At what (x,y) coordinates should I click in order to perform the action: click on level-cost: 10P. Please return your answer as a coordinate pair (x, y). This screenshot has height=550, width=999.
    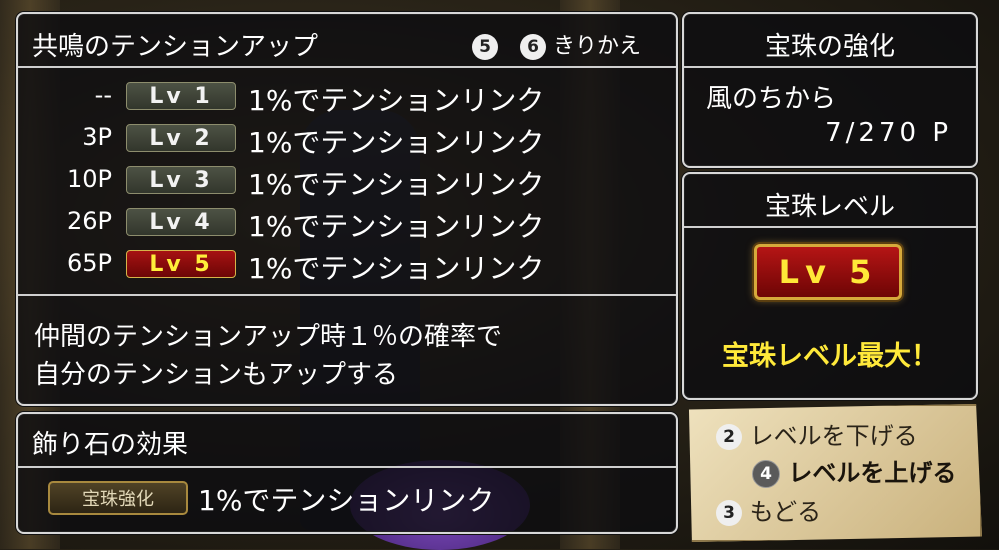
    Looking at the image, I should click on (89, 179).